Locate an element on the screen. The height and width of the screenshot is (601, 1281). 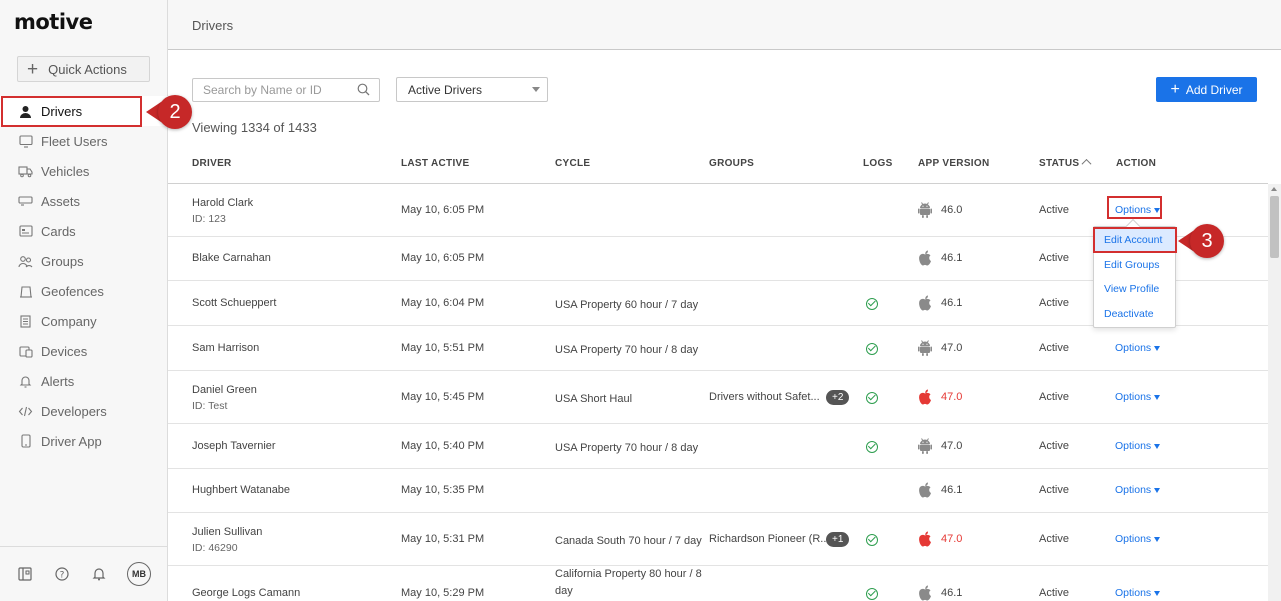
search-input: Search by Name or ID is located at coordinates (286, 90).